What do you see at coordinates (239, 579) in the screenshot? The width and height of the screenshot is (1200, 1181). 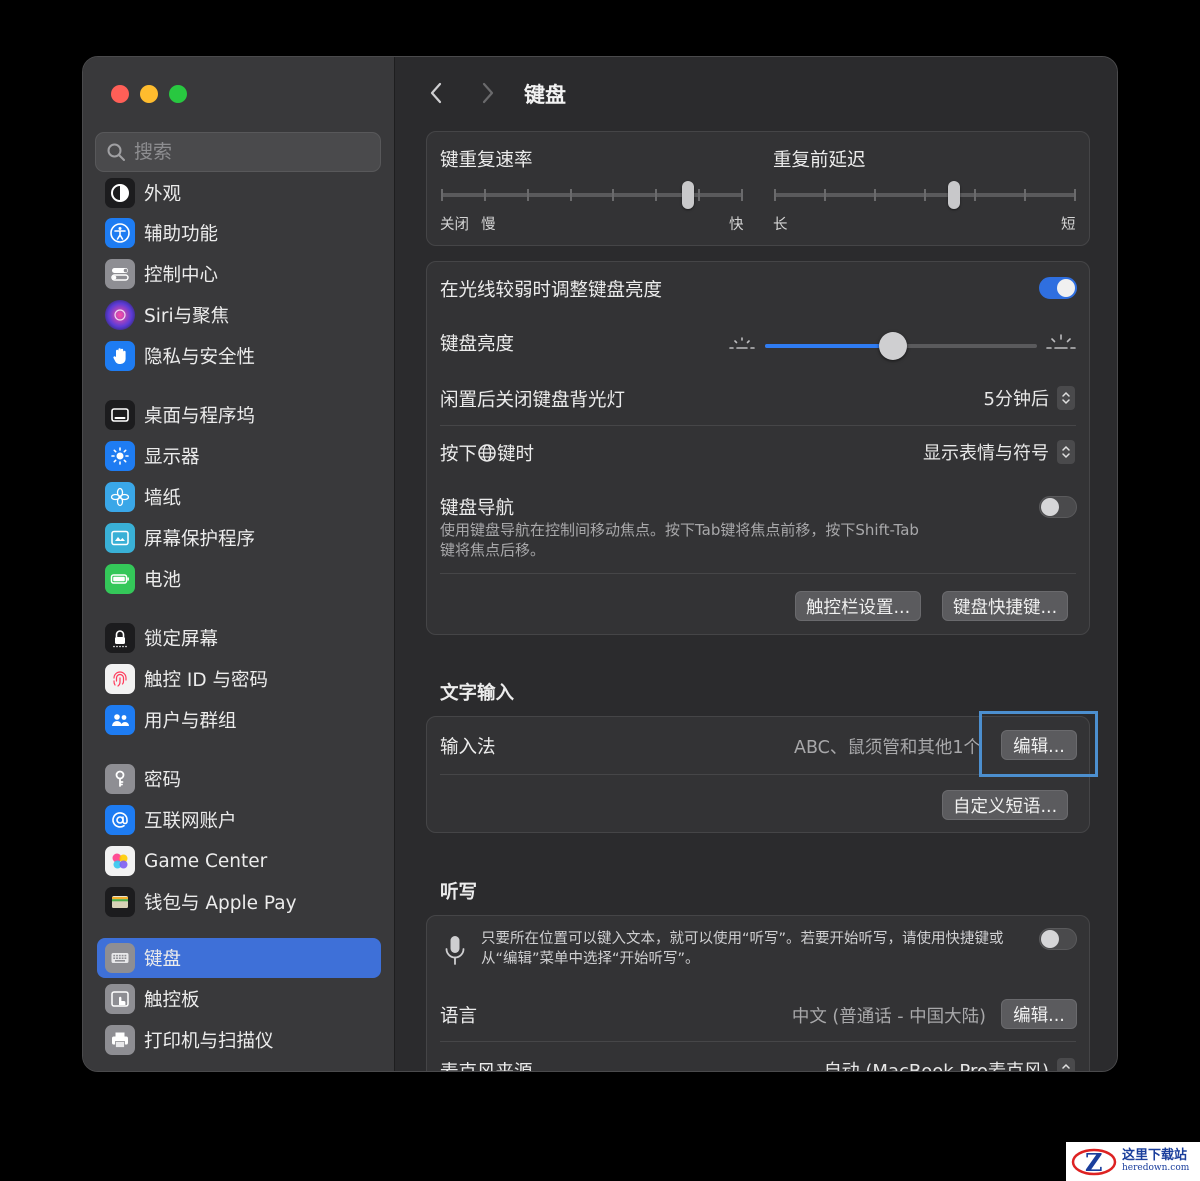 I see `sidebar-item-battery: 电池` at bounding box center [239, 579].